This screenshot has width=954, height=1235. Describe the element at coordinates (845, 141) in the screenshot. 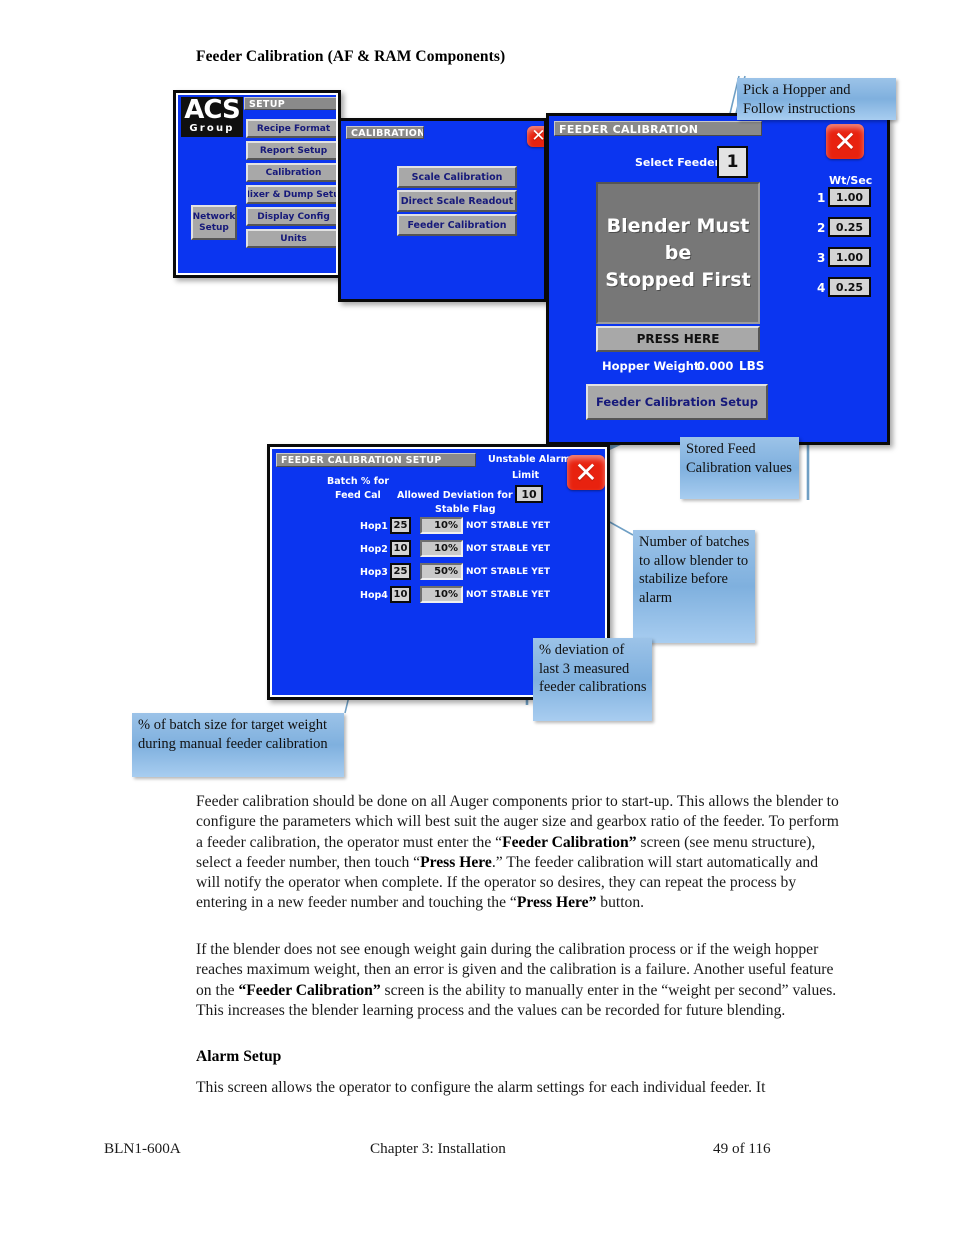

I see `feeder-calibration-close-button: ✕` at that location.